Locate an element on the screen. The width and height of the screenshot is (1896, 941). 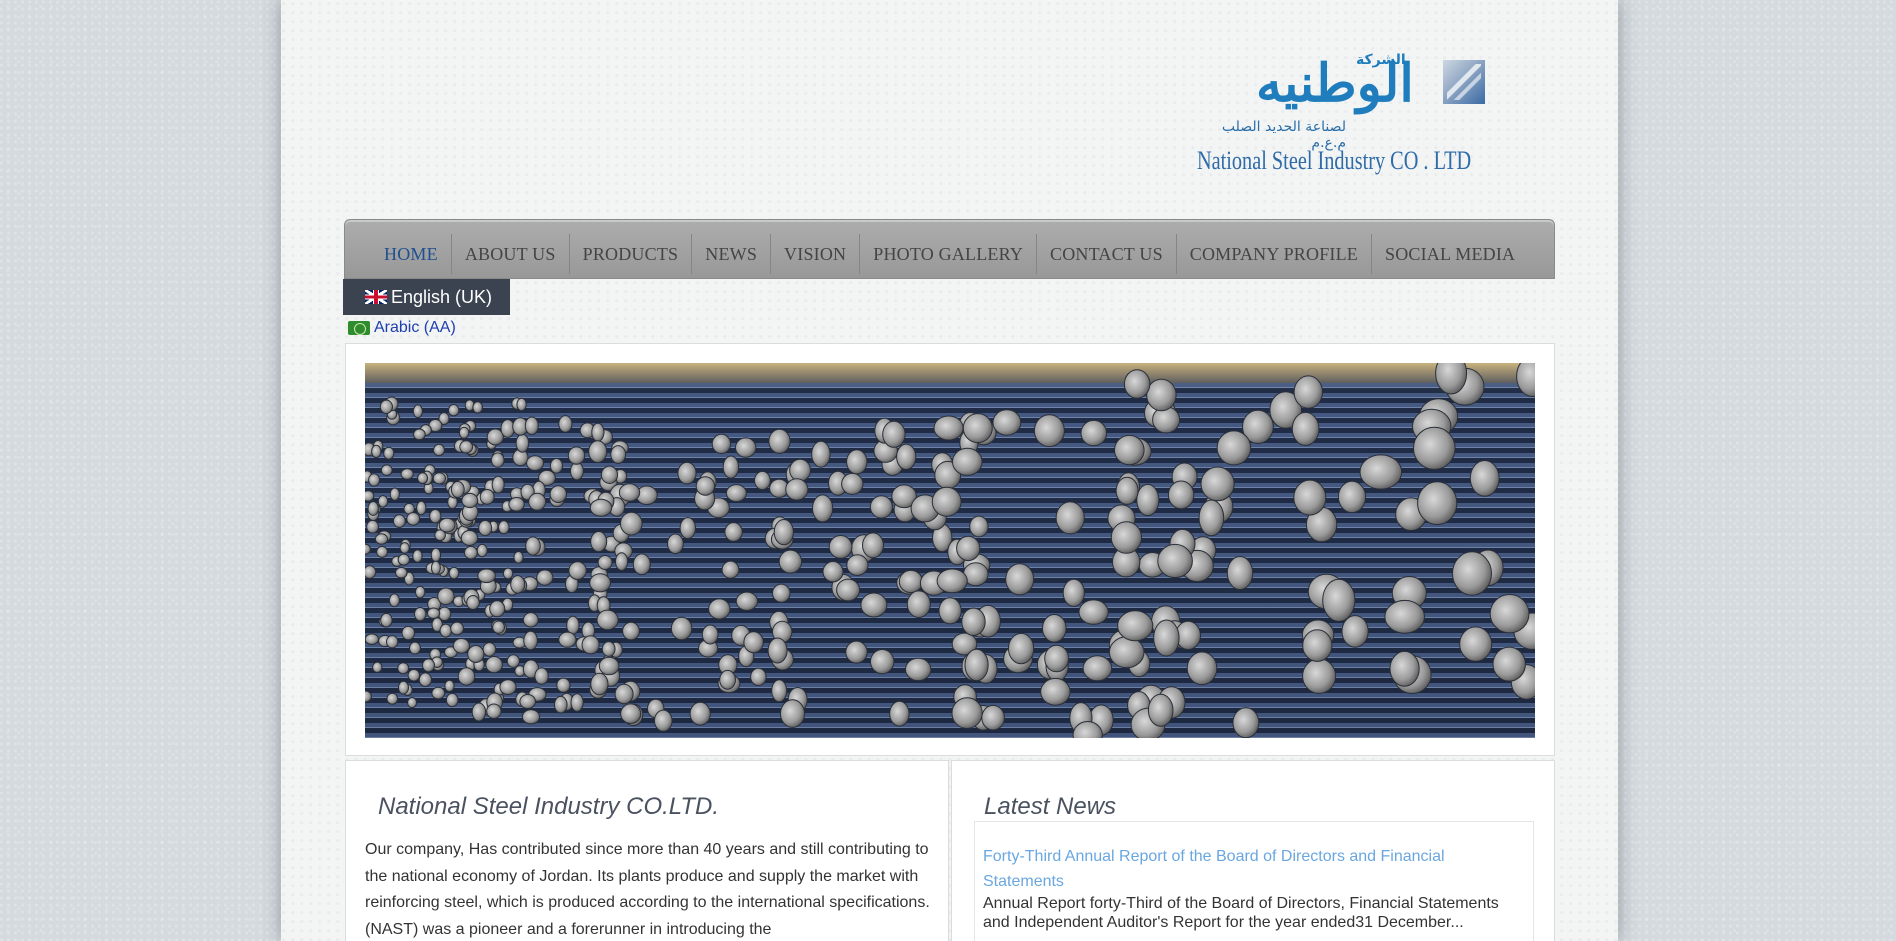
nav-item-products: PRODUCTS is located at coordinates (631, 254).